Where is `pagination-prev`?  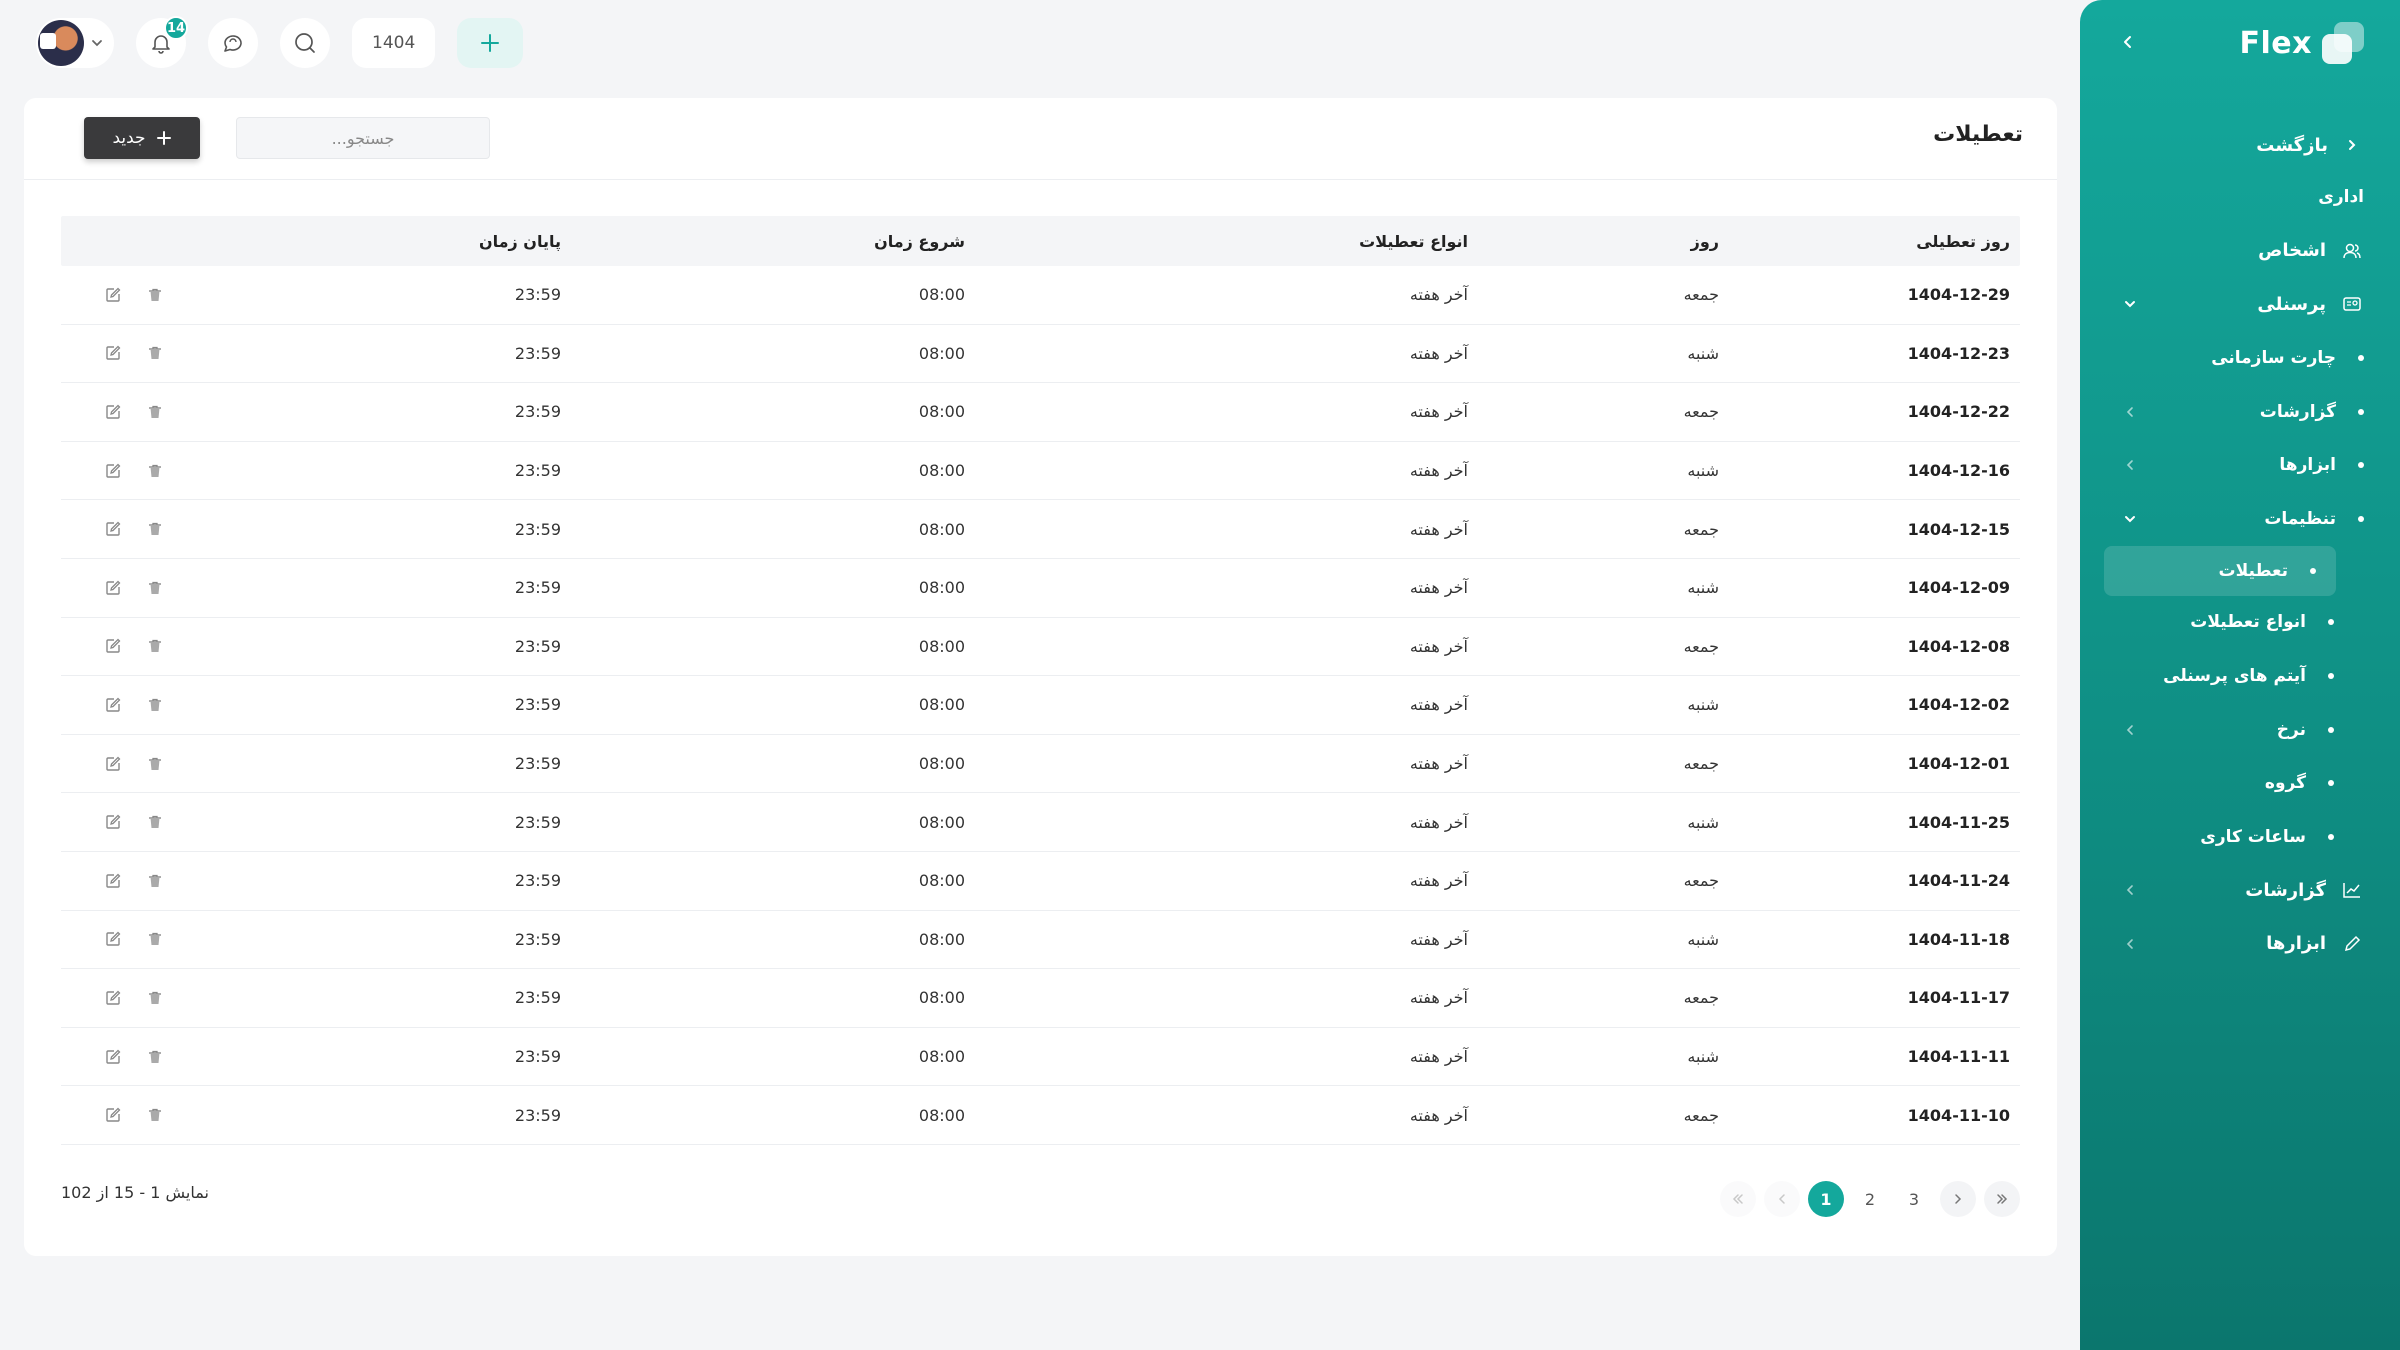
pagination-prev is located at coordinates (1782, 1199).